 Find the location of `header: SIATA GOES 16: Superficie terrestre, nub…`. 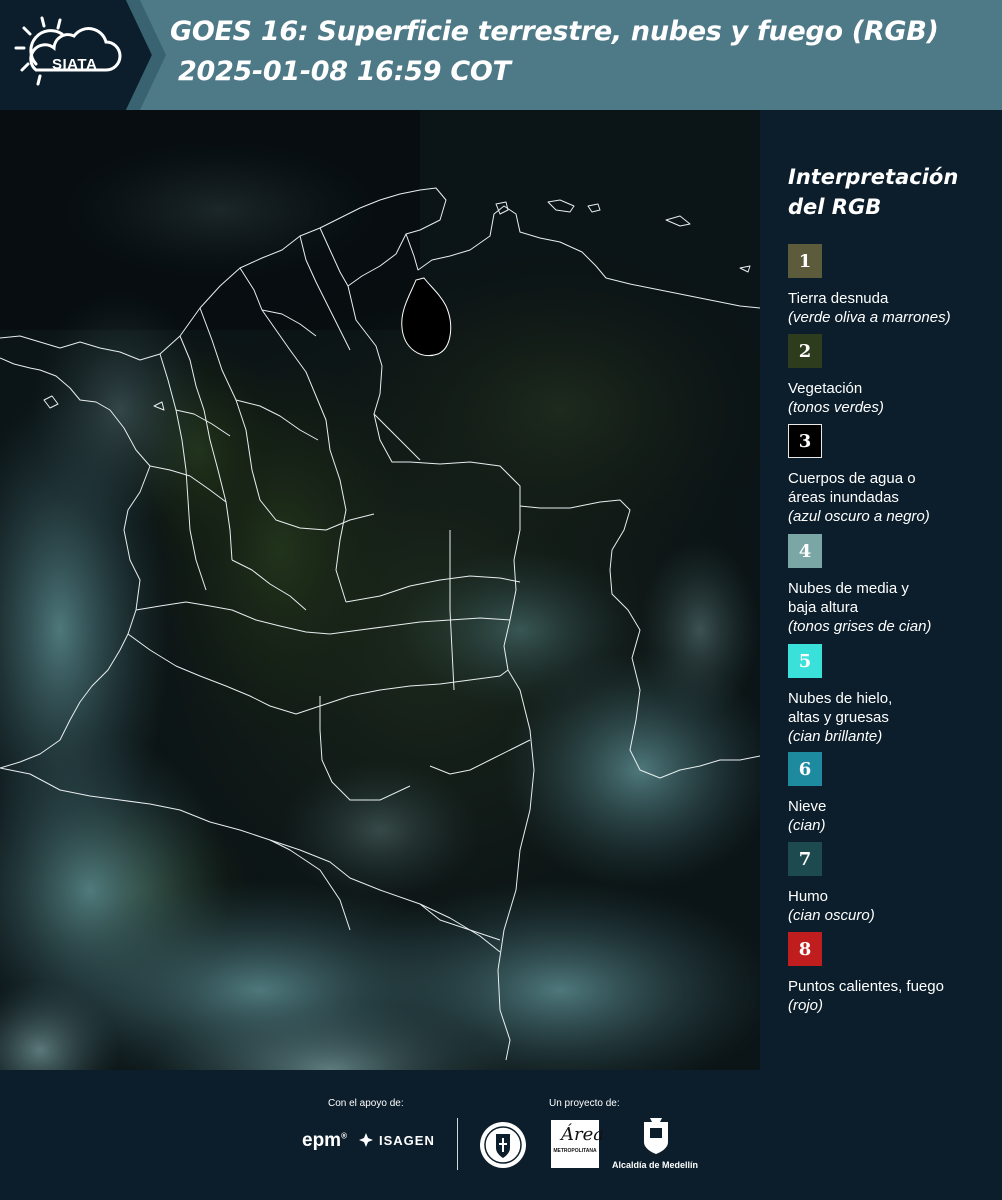

header: SIATA GOES 16: Superficie terrestre, nub… is located at coordinates (501, 55).